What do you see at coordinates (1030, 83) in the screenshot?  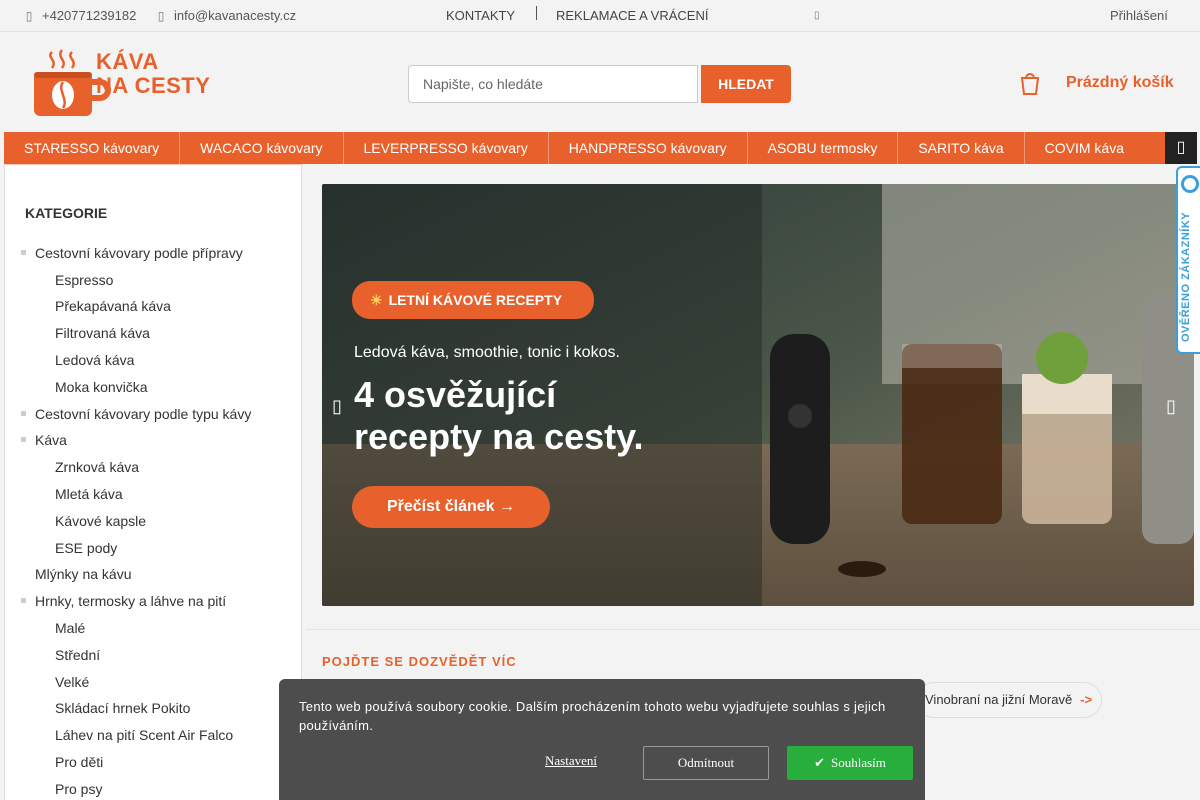 I see `cart-icon` at bounding box center [1030, 83].